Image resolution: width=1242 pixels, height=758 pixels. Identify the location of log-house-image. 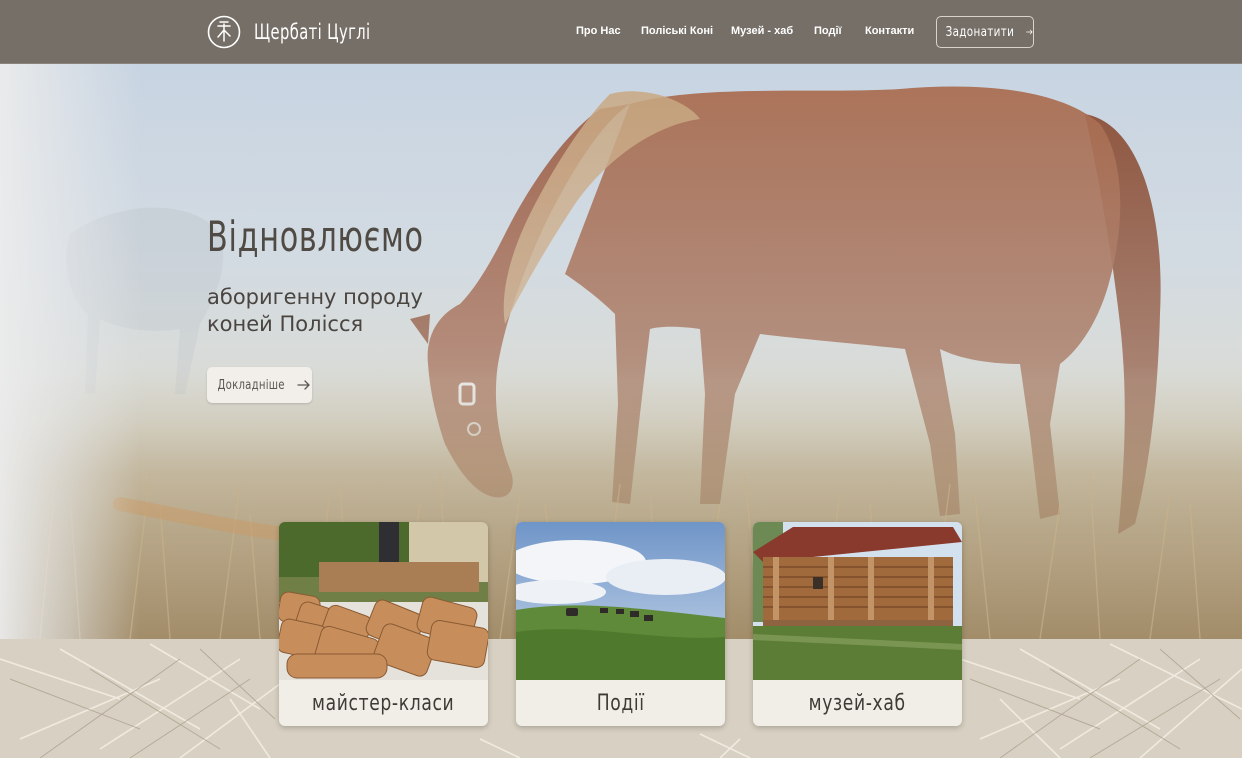
(857, 601).